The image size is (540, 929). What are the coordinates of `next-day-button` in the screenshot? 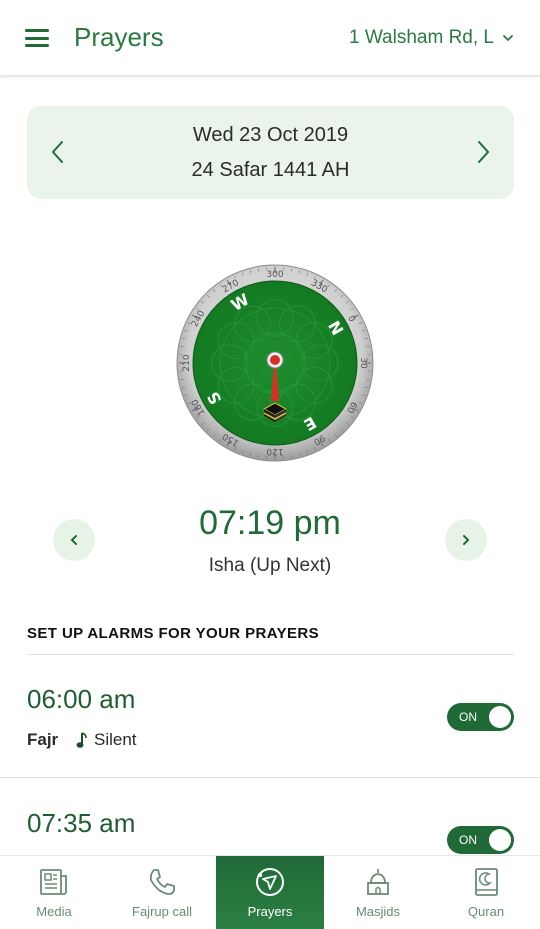 It's located at (482, 152).